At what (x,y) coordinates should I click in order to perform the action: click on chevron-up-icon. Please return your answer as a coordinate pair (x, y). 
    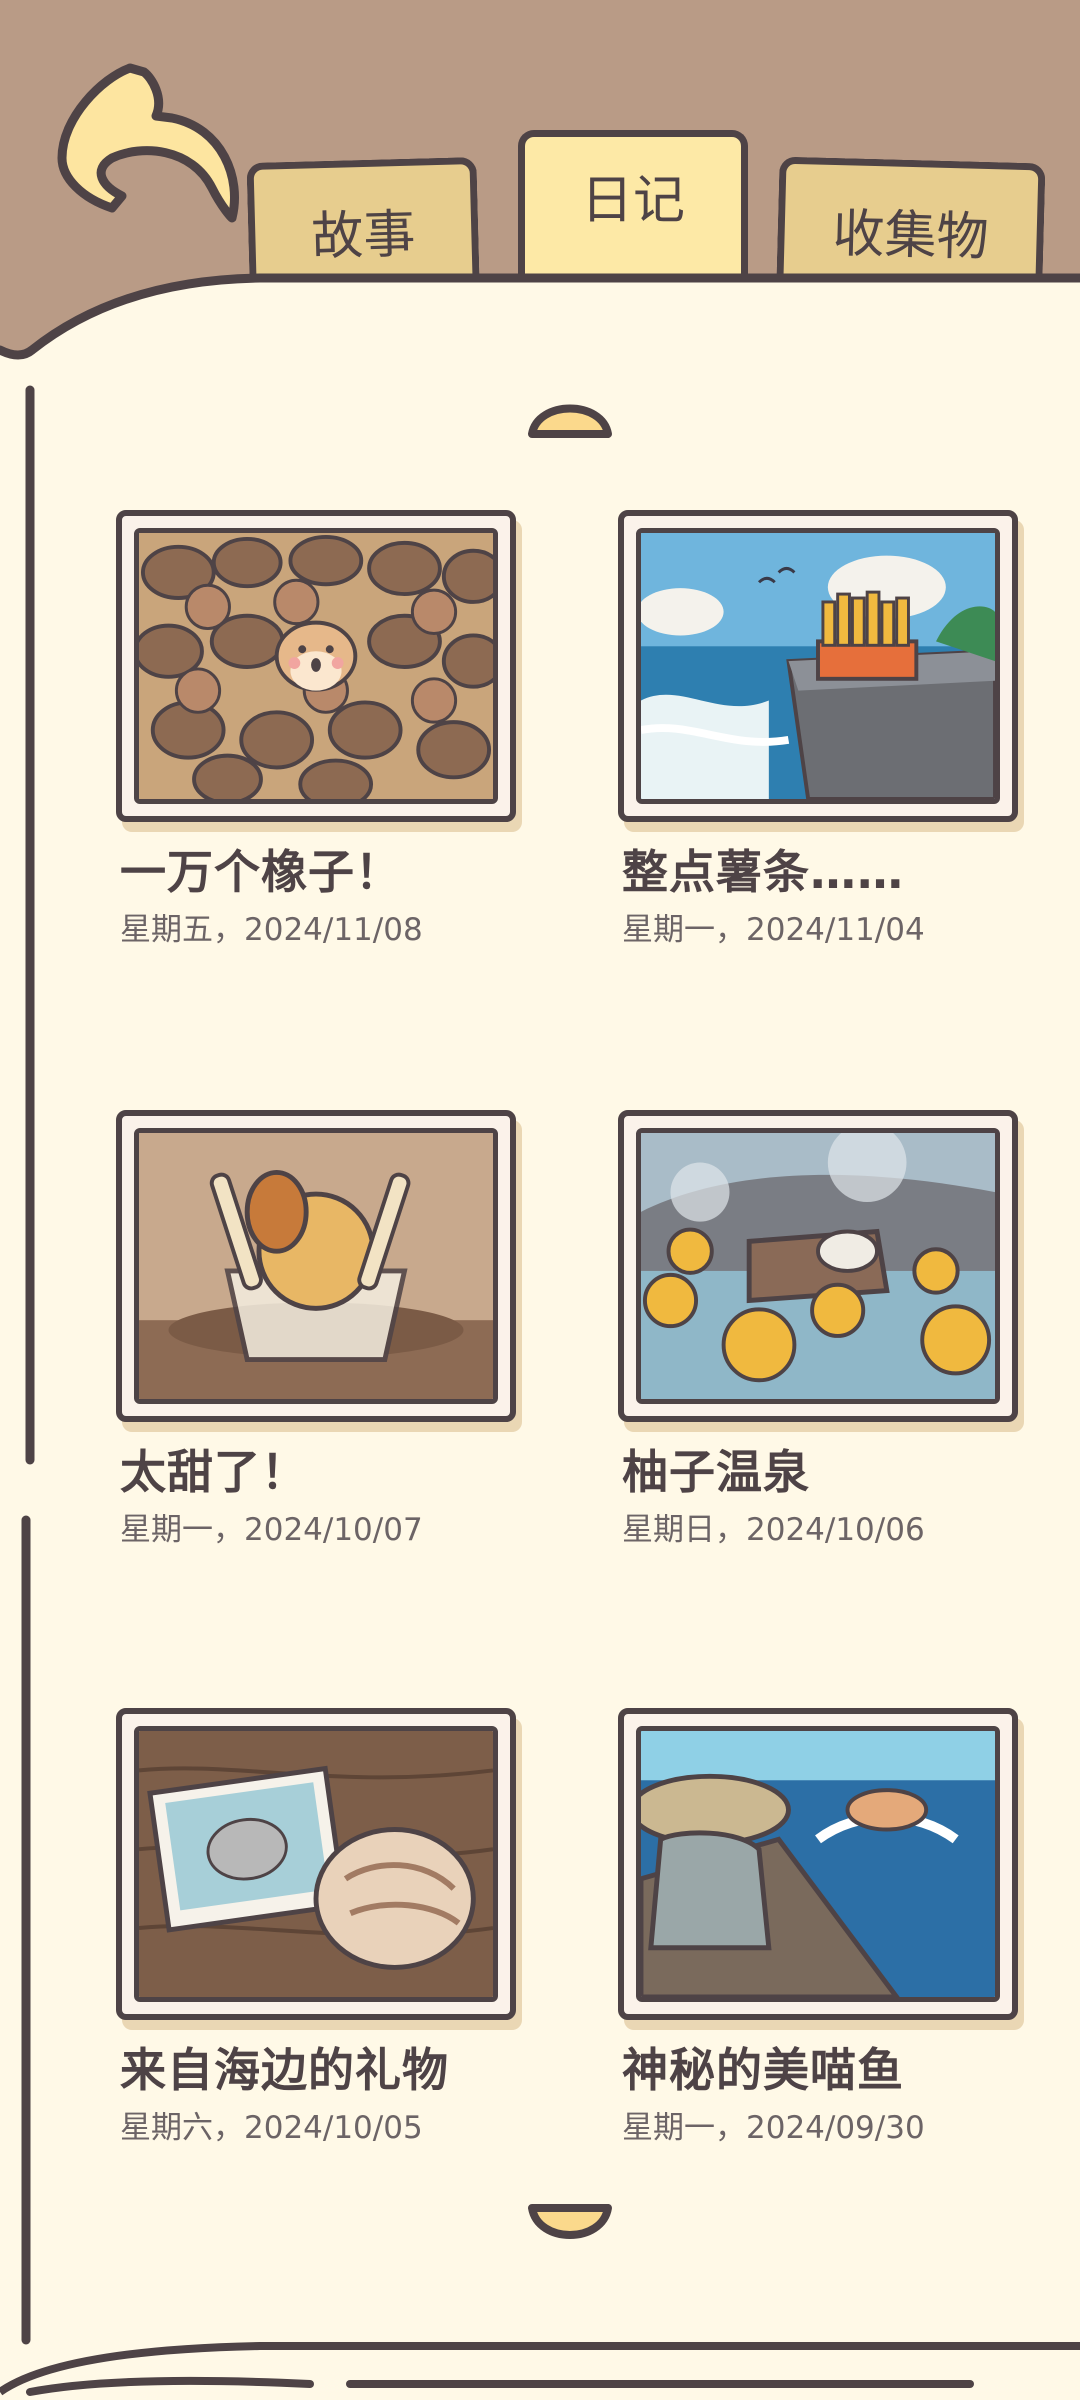
    Looking at the image, I should click on (570, 416).